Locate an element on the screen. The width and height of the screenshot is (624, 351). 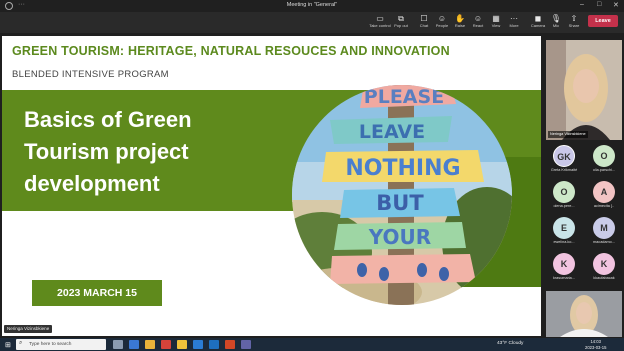
participant-tile: GK Greta Krikmaitė is located at coordinates (564, 163).